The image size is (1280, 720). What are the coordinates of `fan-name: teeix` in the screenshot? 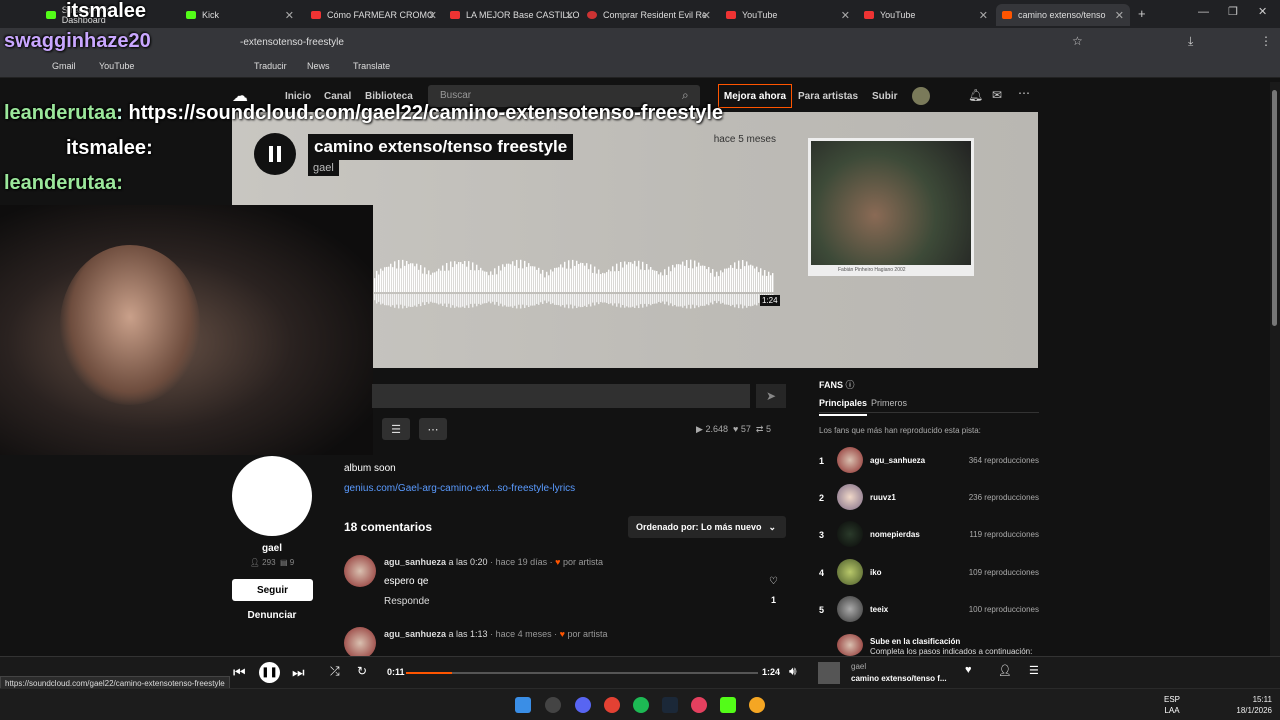 It's located at (879, 609).